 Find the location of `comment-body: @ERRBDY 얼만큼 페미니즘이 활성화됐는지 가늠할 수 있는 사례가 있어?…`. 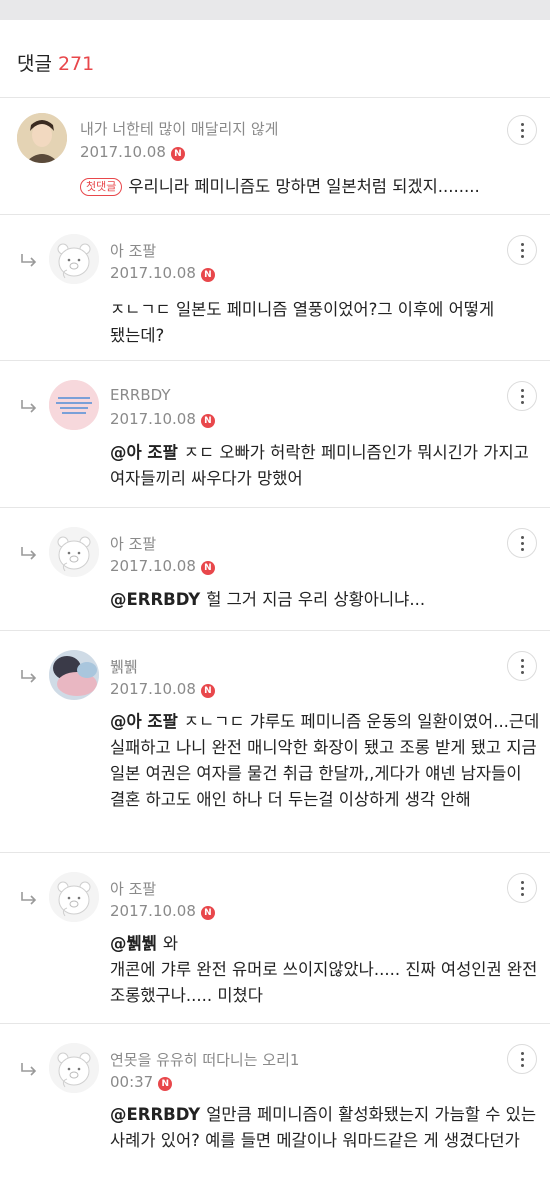

comment-body: @ERRBDY 얼만큼 페미니즘이 활성화됐는지 가늠할 수 있는 사례가 있어?… is located at coordinates (325, 1128).